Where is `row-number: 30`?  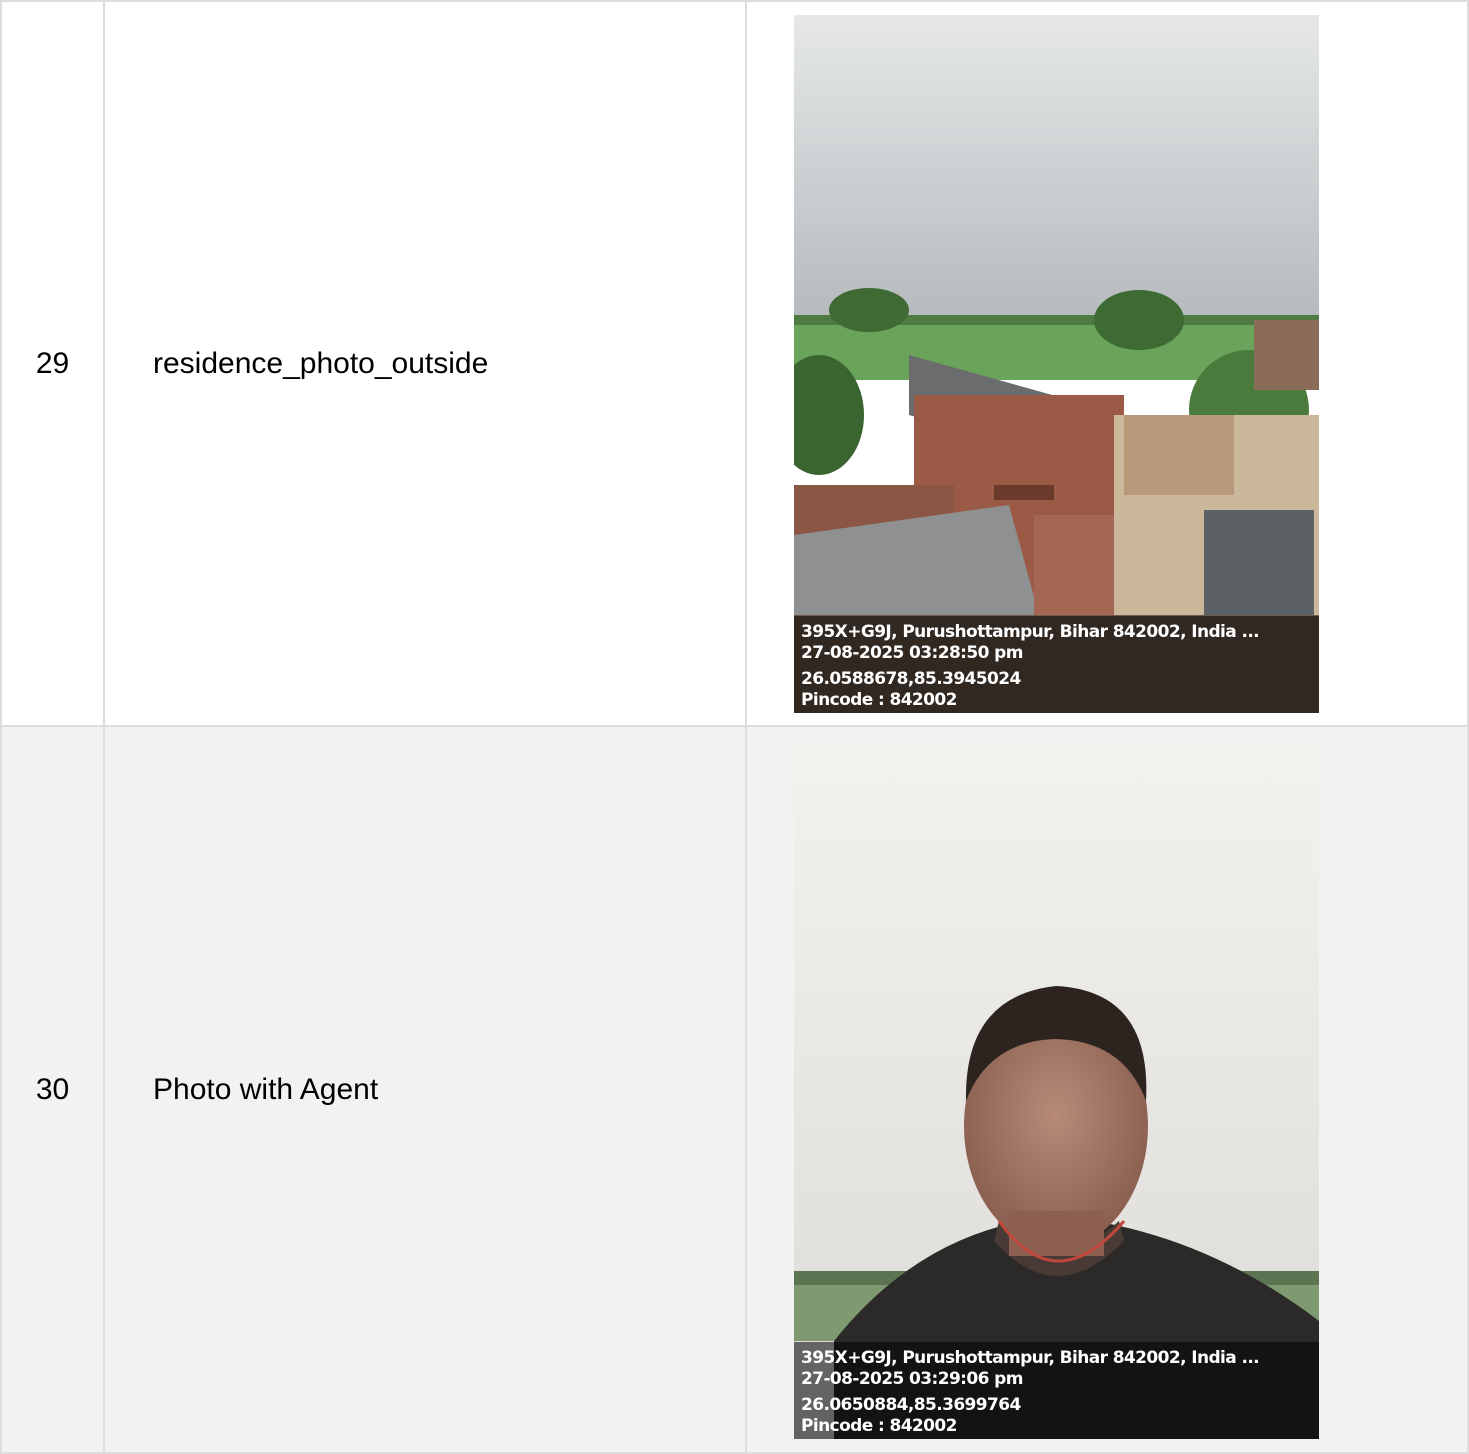 row-number: 30 is located at coordinates (52, 1089).